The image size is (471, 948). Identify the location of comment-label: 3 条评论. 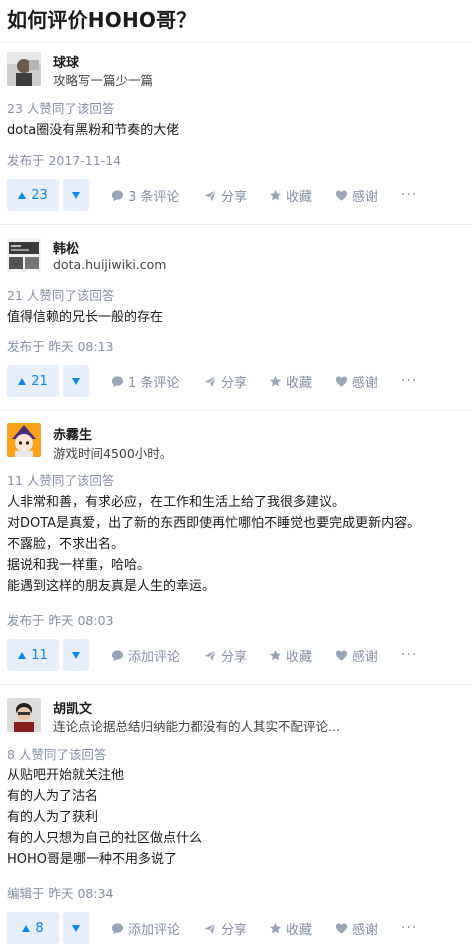
(154, 197).